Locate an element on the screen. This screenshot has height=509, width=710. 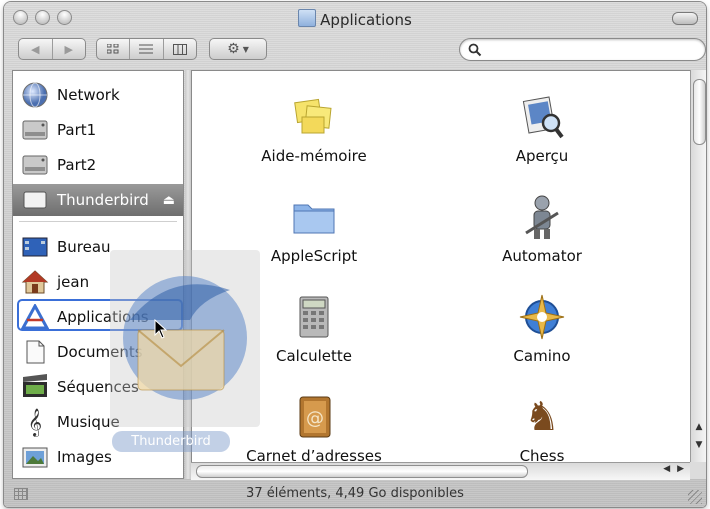
app-automator: Automator is located at coordinates (542, 229).